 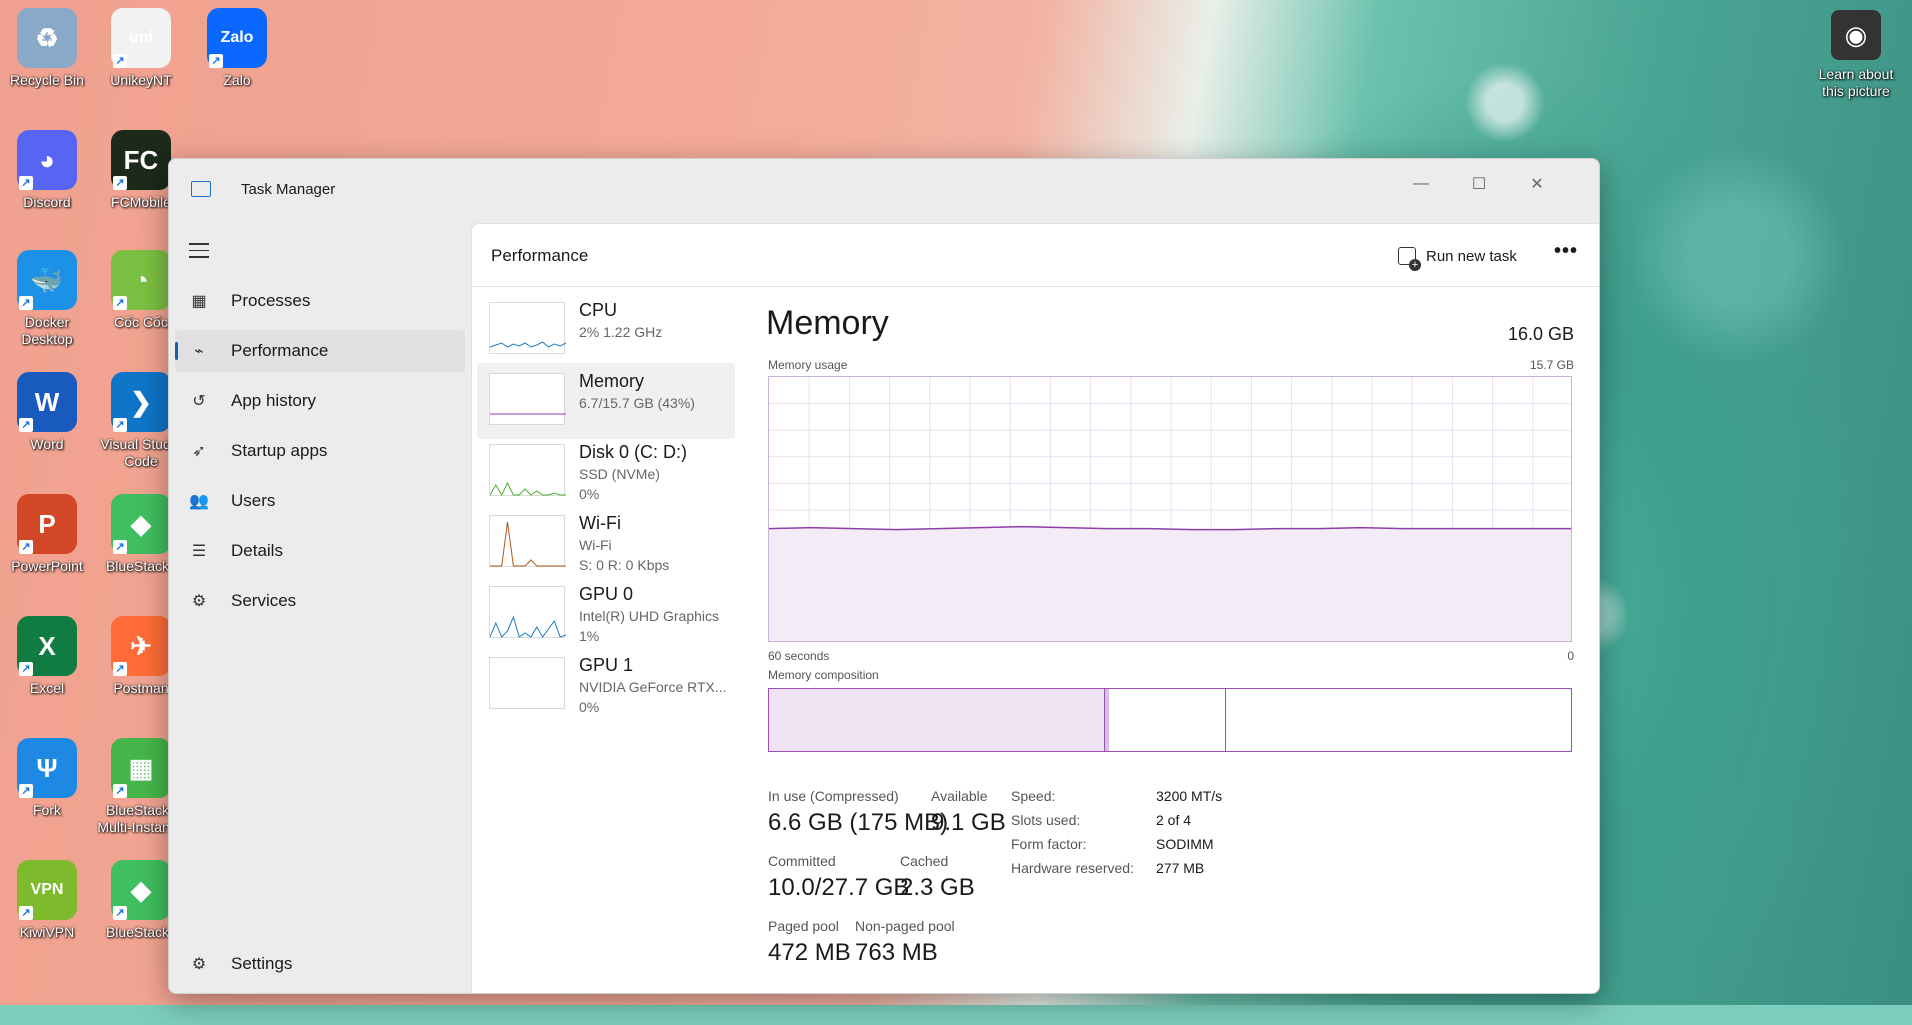 What do you see at coordinates (624, 565) in the screenshot?
I see `device-detail-2: S: 0 R: 0 Kbps` at bounding box center [624, 565].